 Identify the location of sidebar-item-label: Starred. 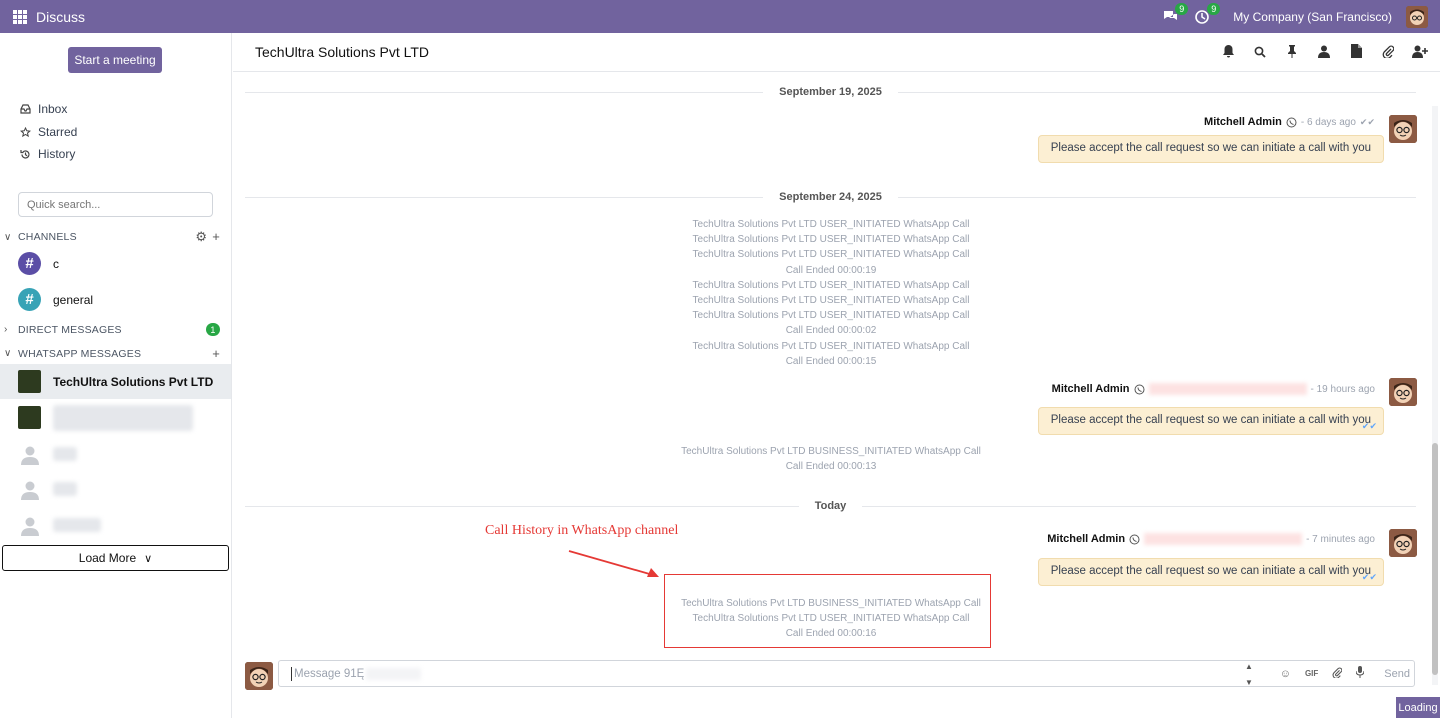
(58, 132).